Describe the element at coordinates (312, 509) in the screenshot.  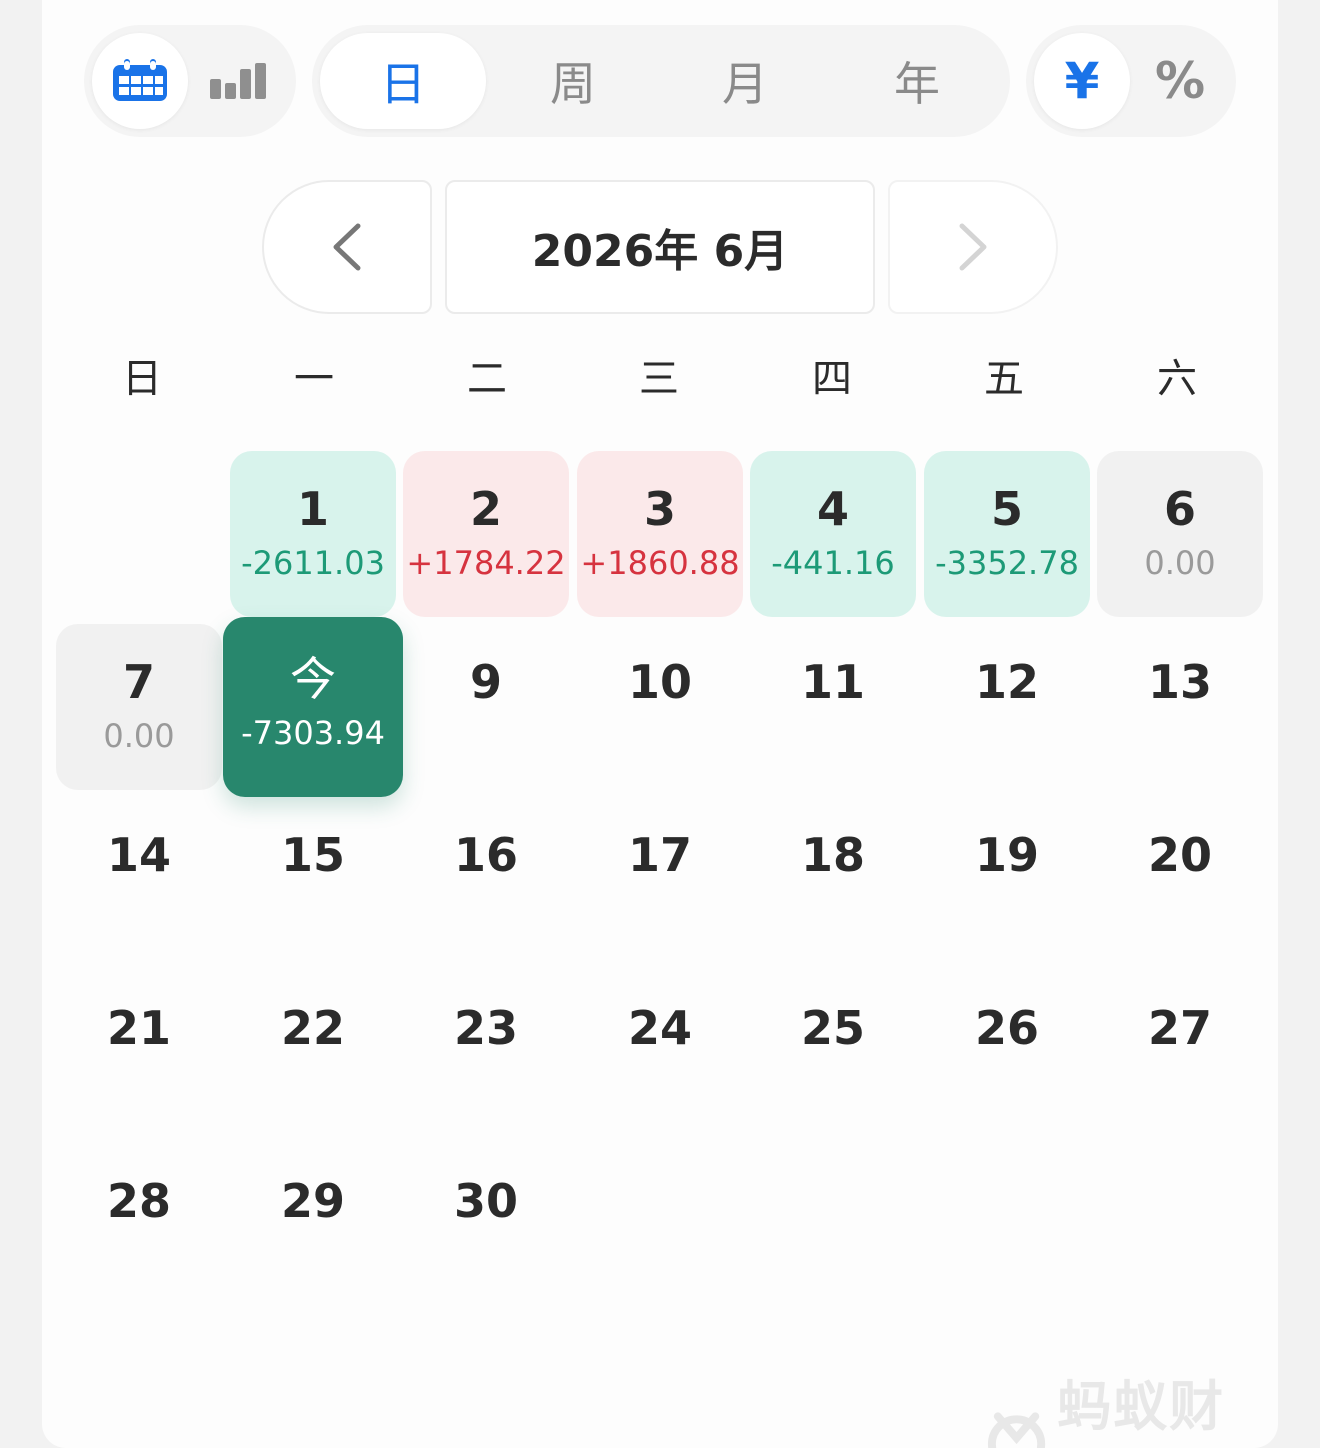
I see `day-number: 1` at that location.